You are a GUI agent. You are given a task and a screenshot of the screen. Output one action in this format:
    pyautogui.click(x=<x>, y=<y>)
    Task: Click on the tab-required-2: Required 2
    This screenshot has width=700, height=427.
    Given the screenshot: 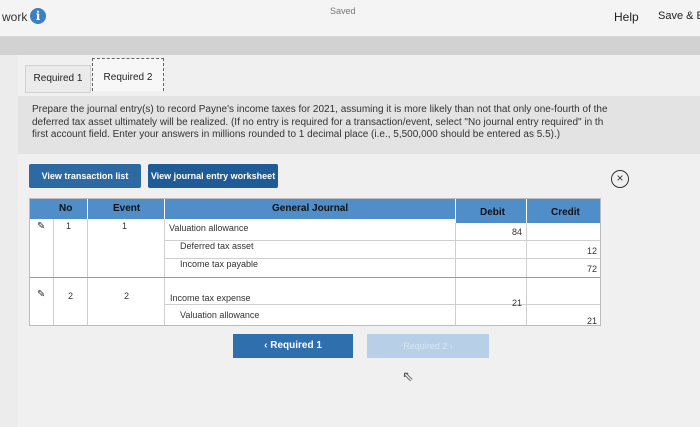 What is the action you would take?
    pyautogui.click(x=128, y=74)
    